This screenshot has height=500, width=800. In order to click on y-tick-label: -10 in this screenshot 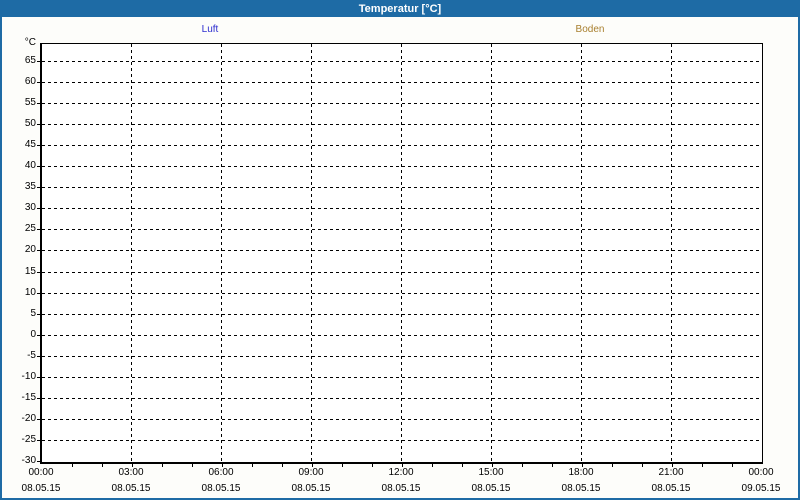, I will do `click(28, 376)`.